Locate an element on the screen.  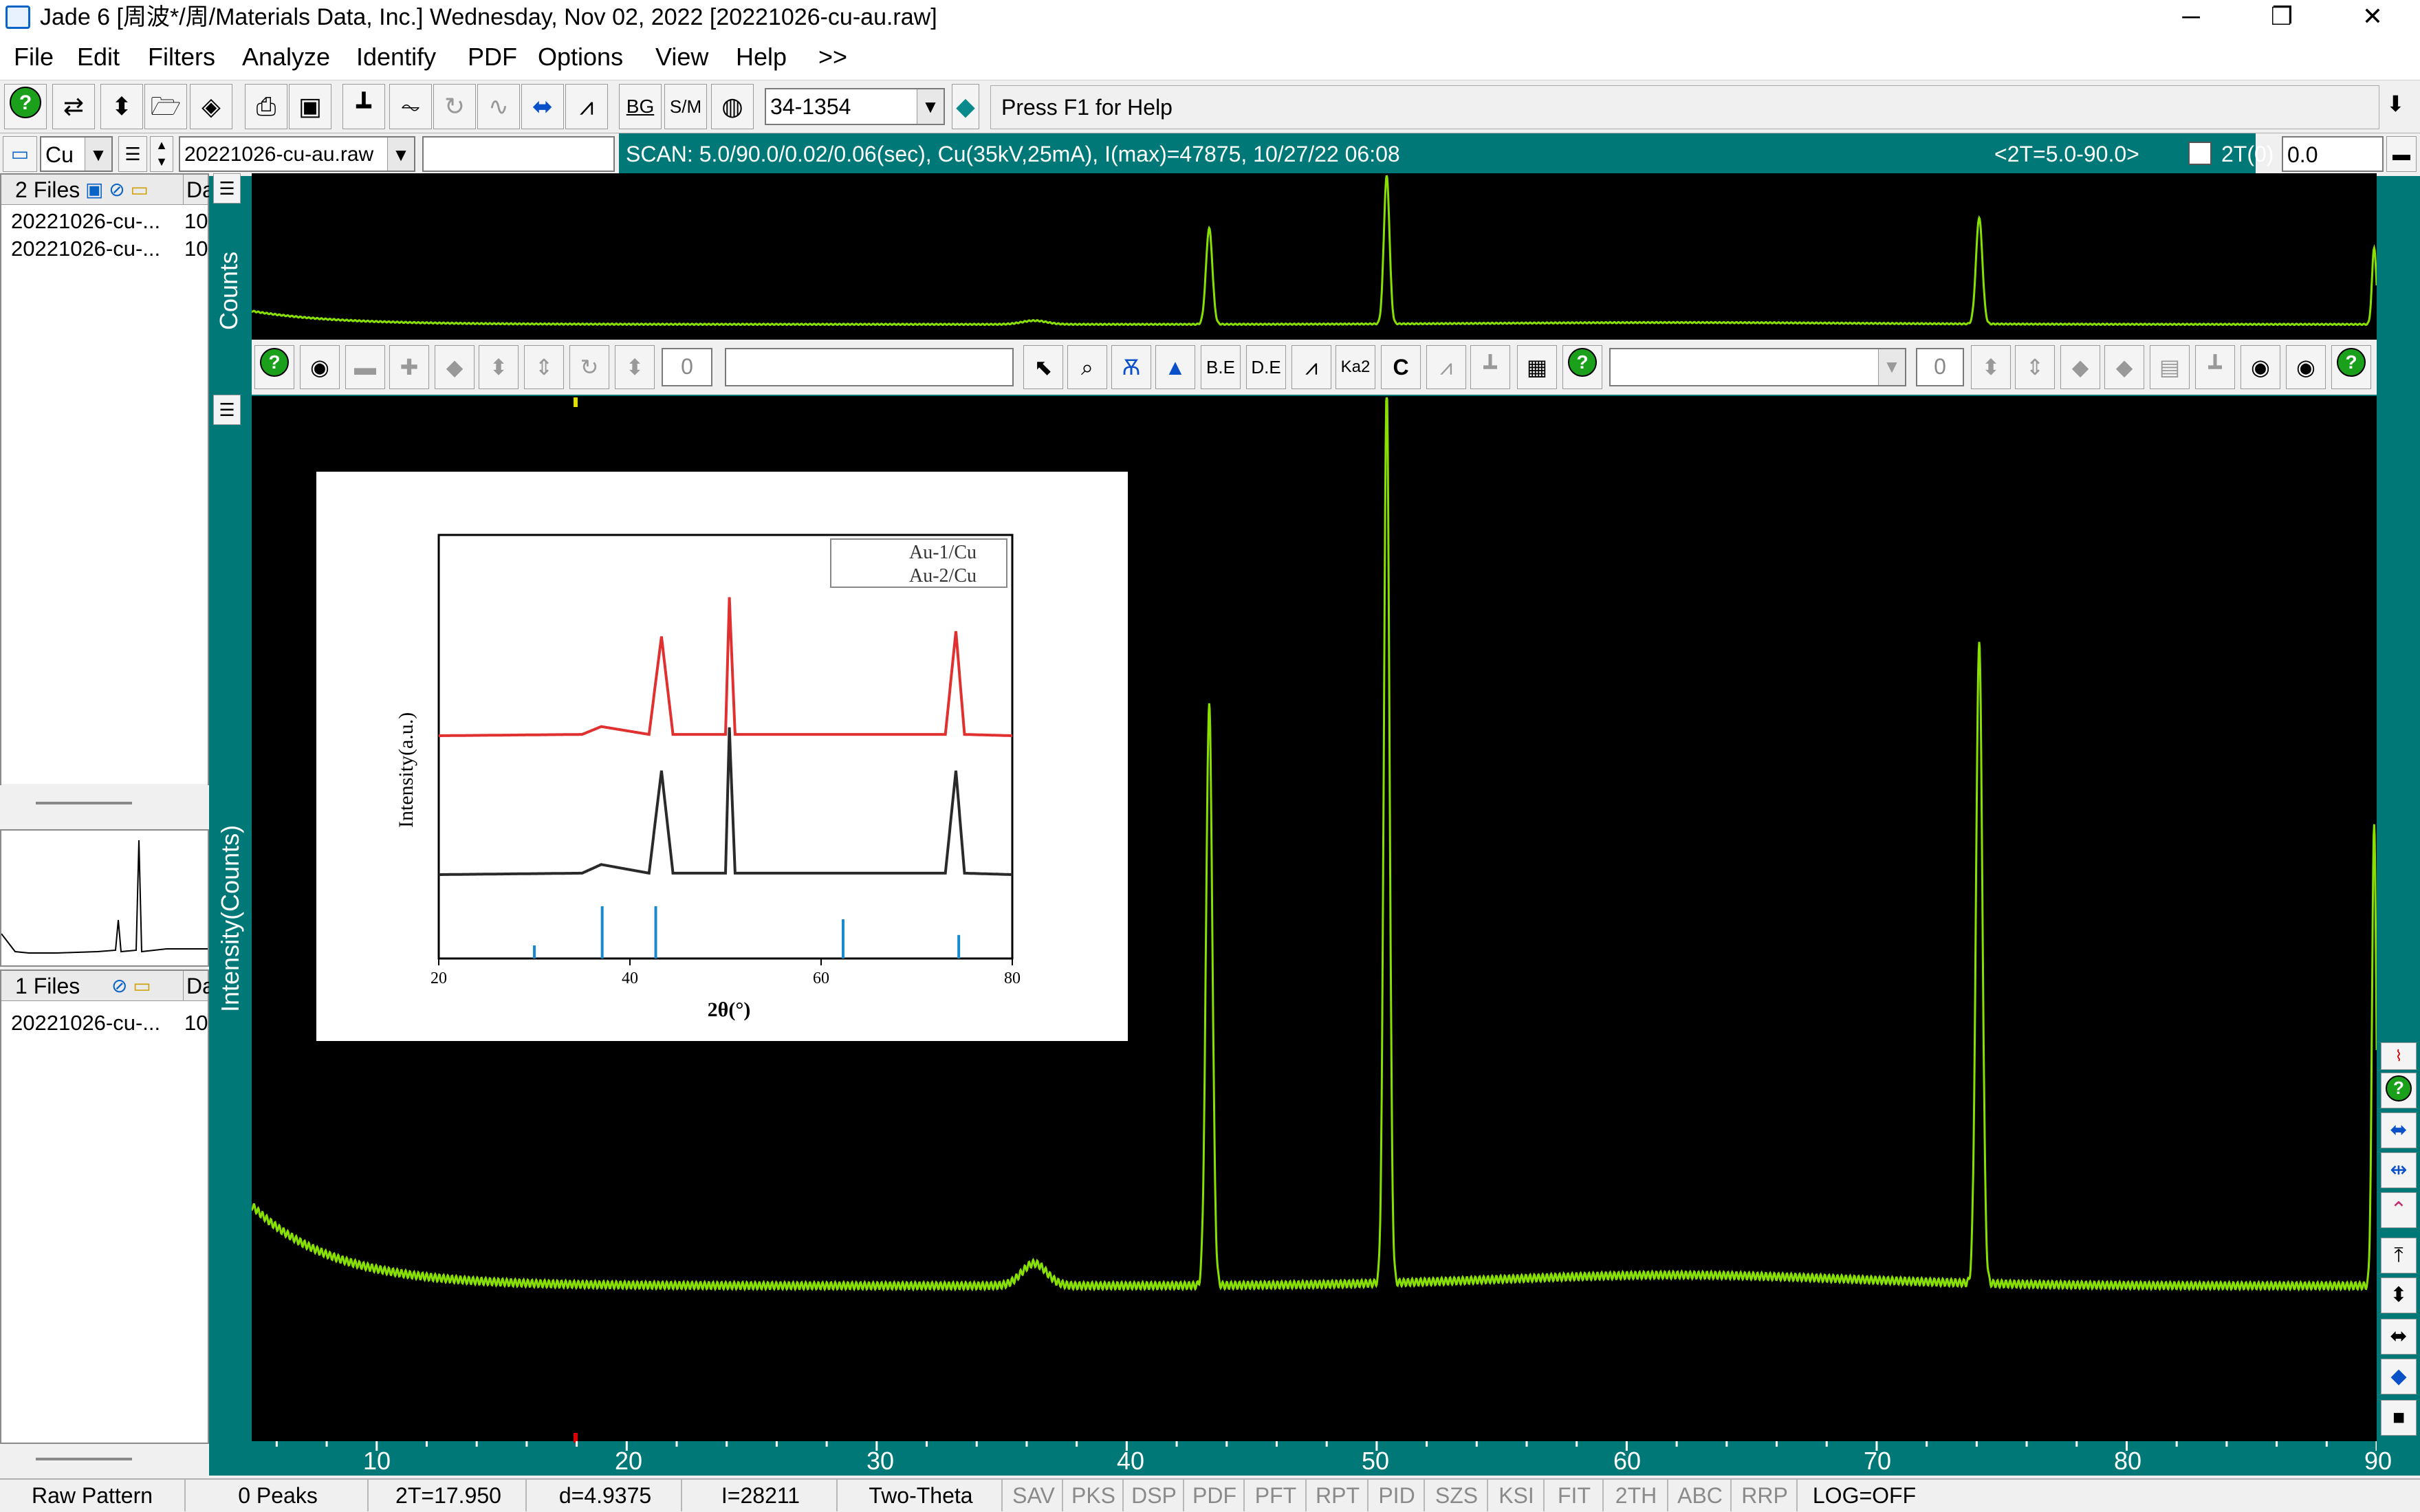
left-right-icon: ⬌ is located at coordinates (2399, 1337).